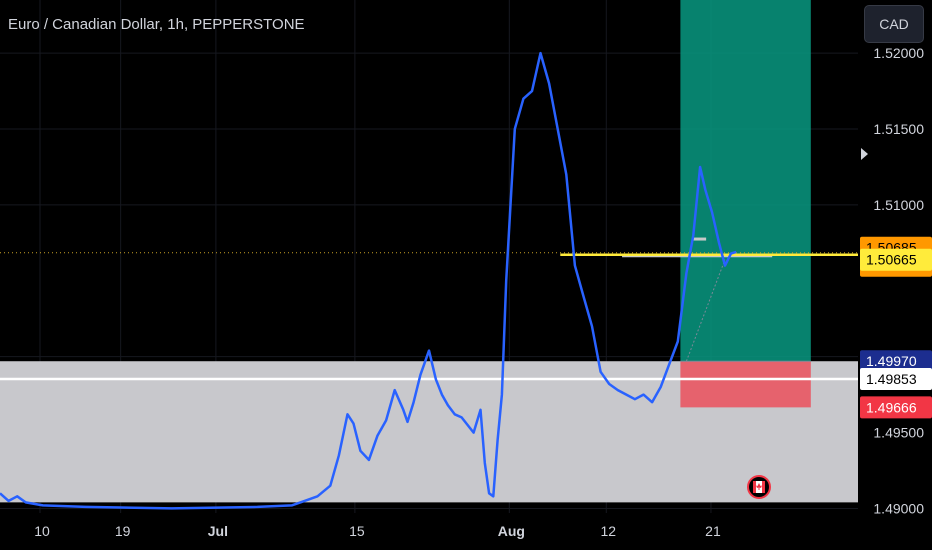 This screenshot has height=550, width=932. What do you see at coordinates (891, 260) in the screenshot?
I see `price-label-text: 1.50665` at bounding box center [891, 260].